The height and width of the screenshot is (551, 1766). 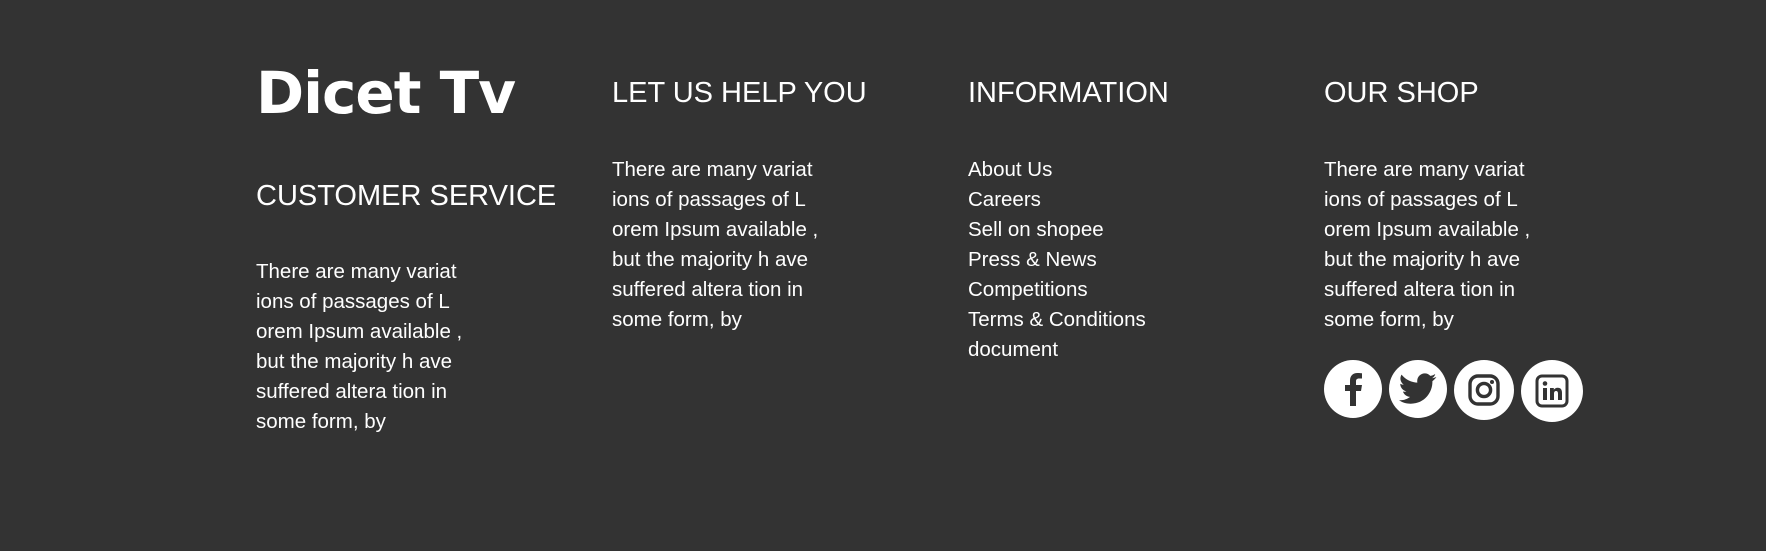 I want to click on linkedin-icon, so click(x=1552, y=391).